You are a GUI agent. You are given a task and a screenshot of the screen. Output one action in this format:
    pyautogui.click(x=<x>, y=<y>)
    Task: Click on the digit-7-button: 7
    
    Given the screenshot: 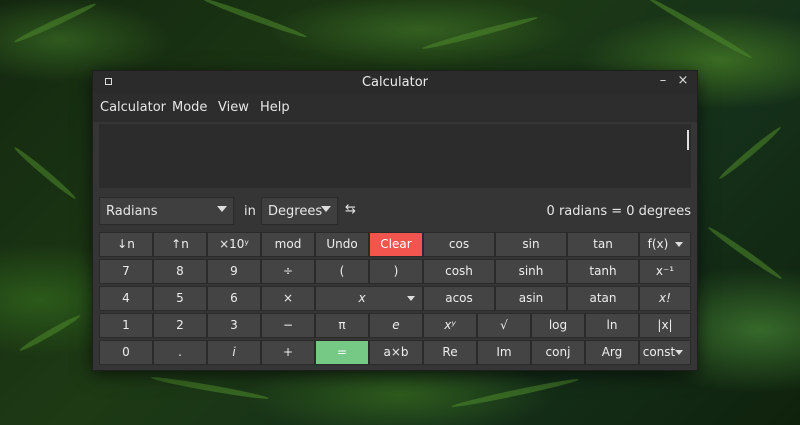 What is the action you would take?
    pyautogui.click(x=126, y=271)
    